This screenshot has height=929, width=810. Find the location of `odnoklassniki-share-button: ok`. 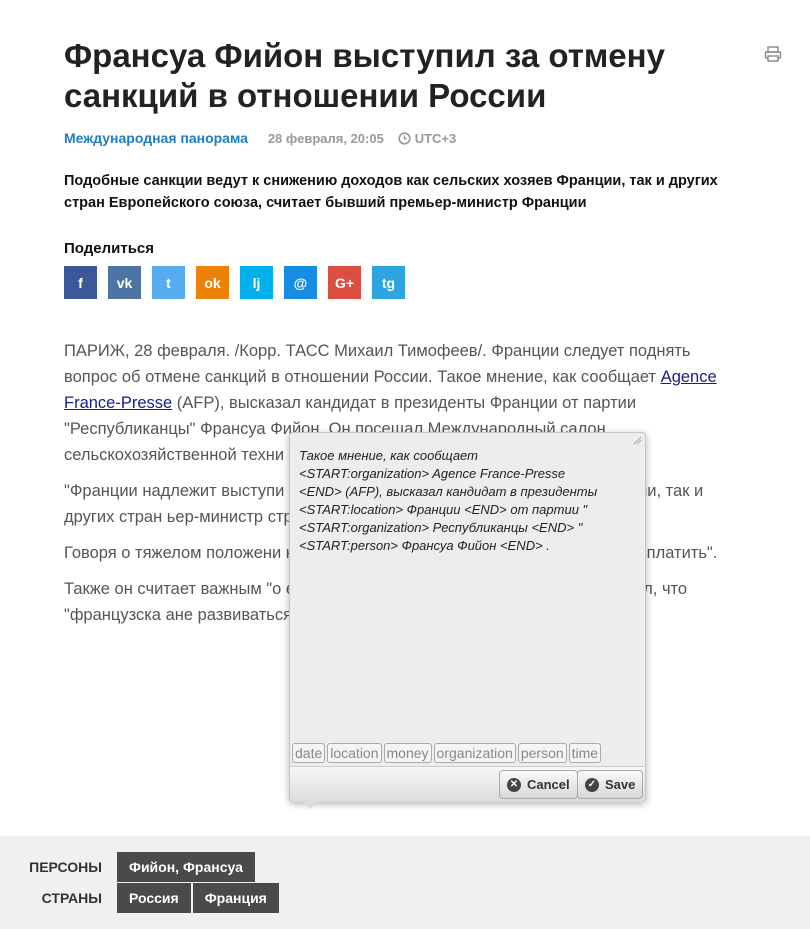

odnoklassniki-share-button: ok is located at coordinates (212, 282).